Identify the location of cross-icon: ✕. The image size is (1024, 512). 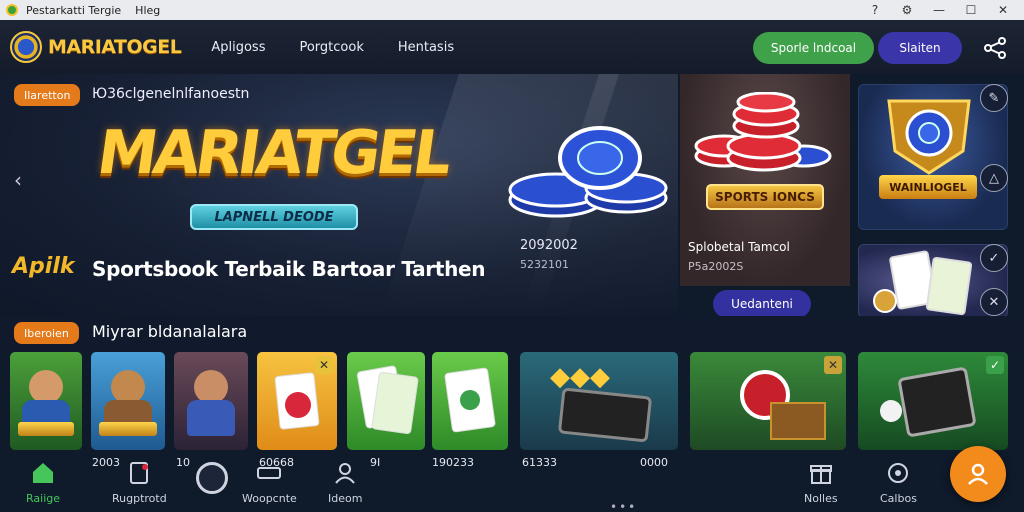
(994, 302).